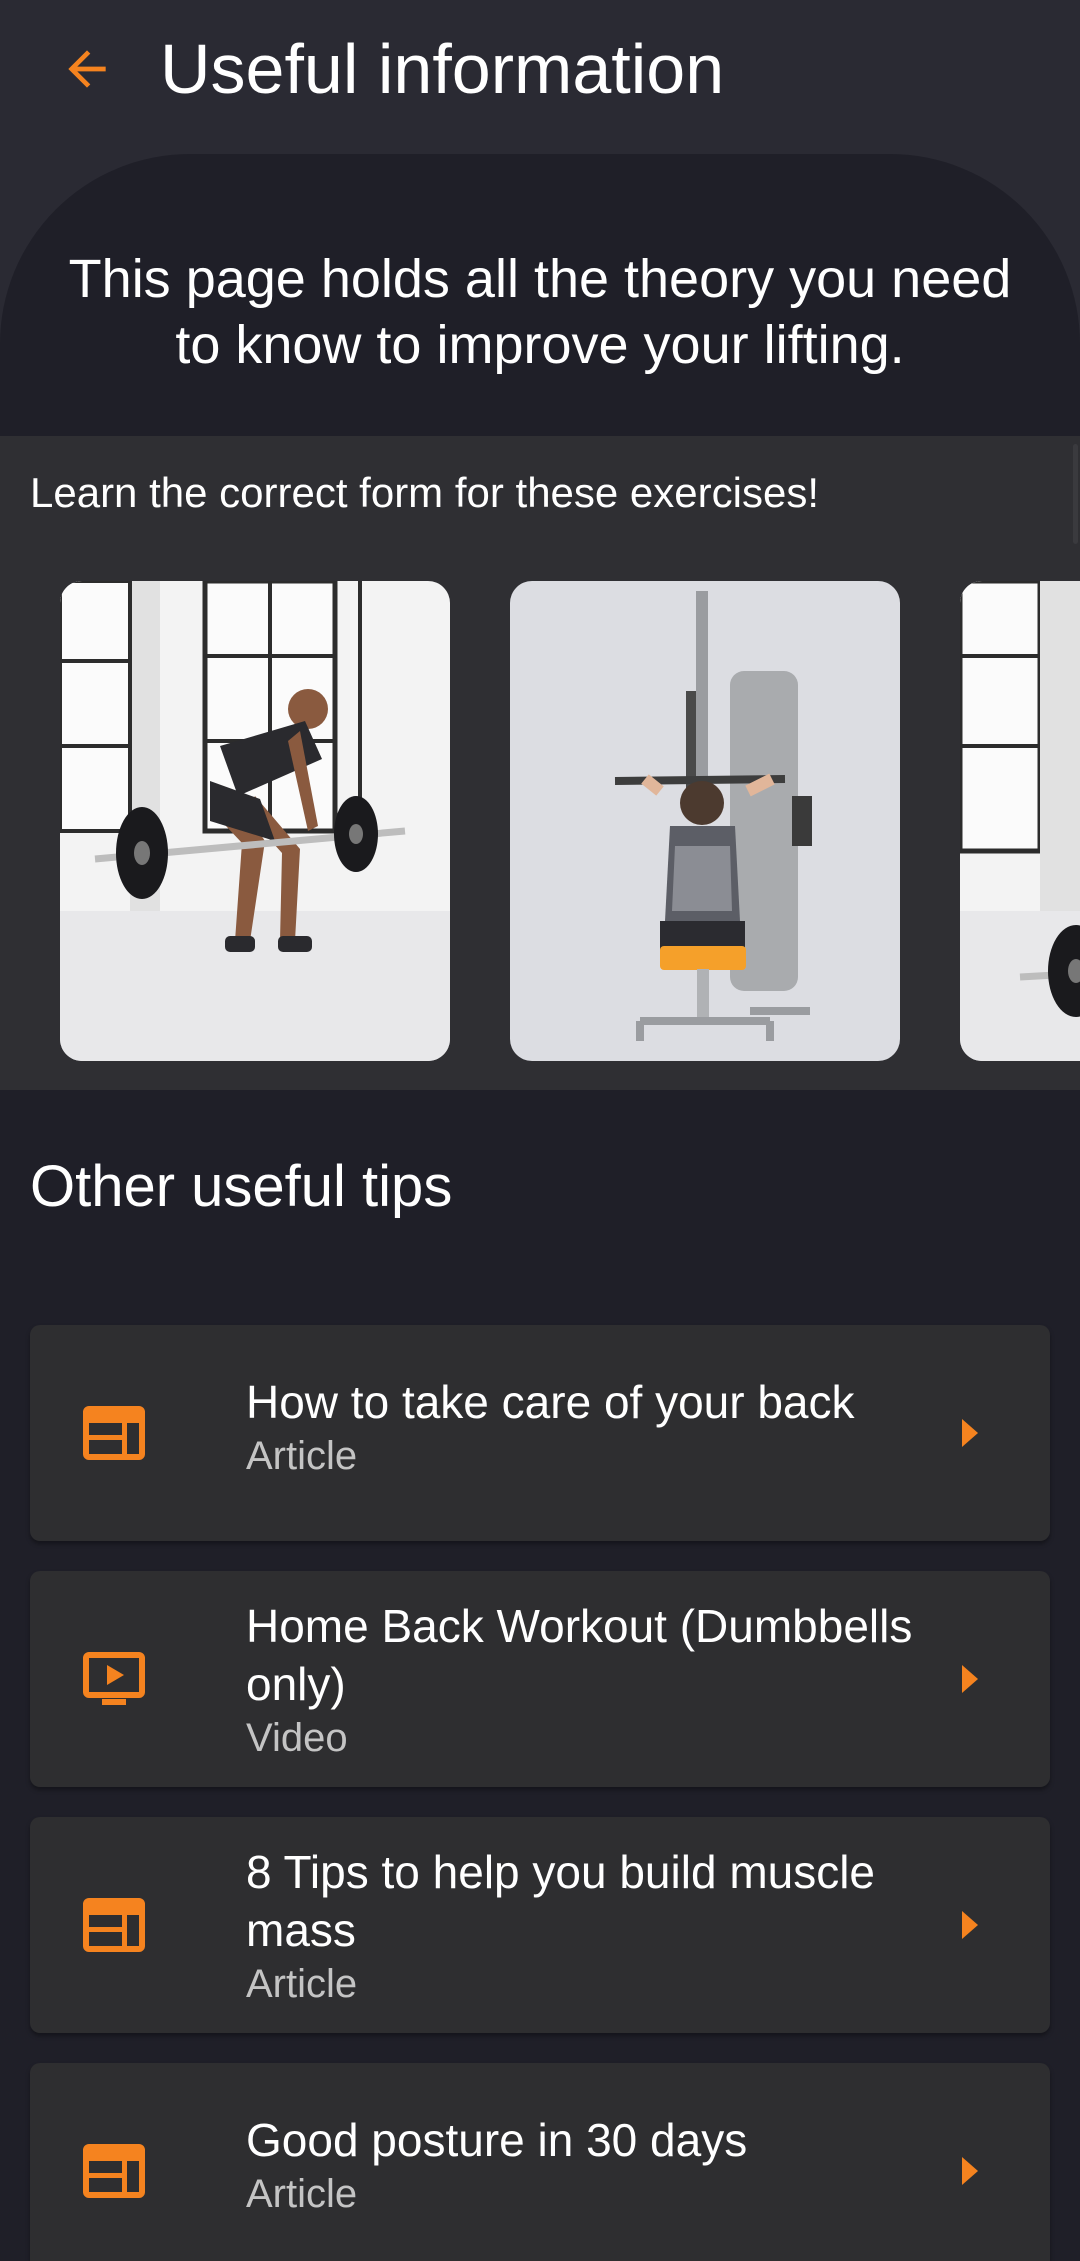 The width and height of the screenshot is (1080, 2261). I want to click on exercise-card-lat-pulldown, so click(705, 821).